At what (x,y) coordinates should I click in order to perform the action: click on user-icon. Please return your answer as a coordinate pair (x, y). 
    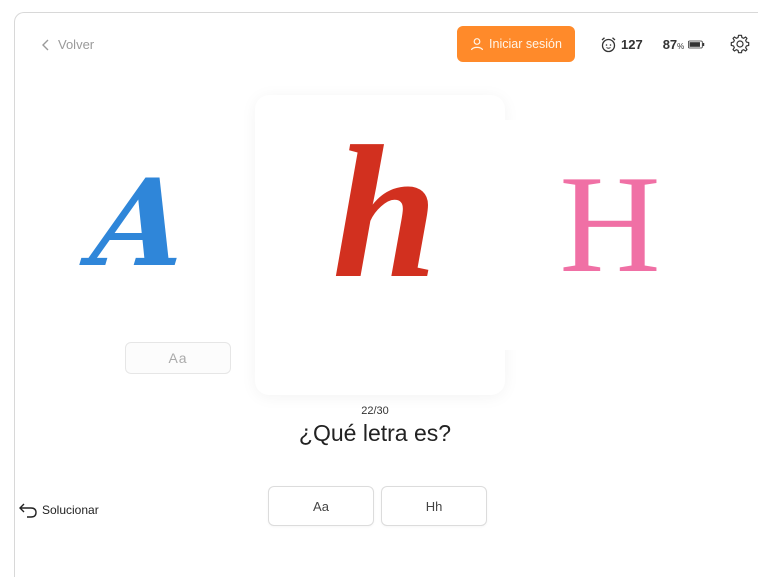
    Looking at the image, I should click on (477, 44).